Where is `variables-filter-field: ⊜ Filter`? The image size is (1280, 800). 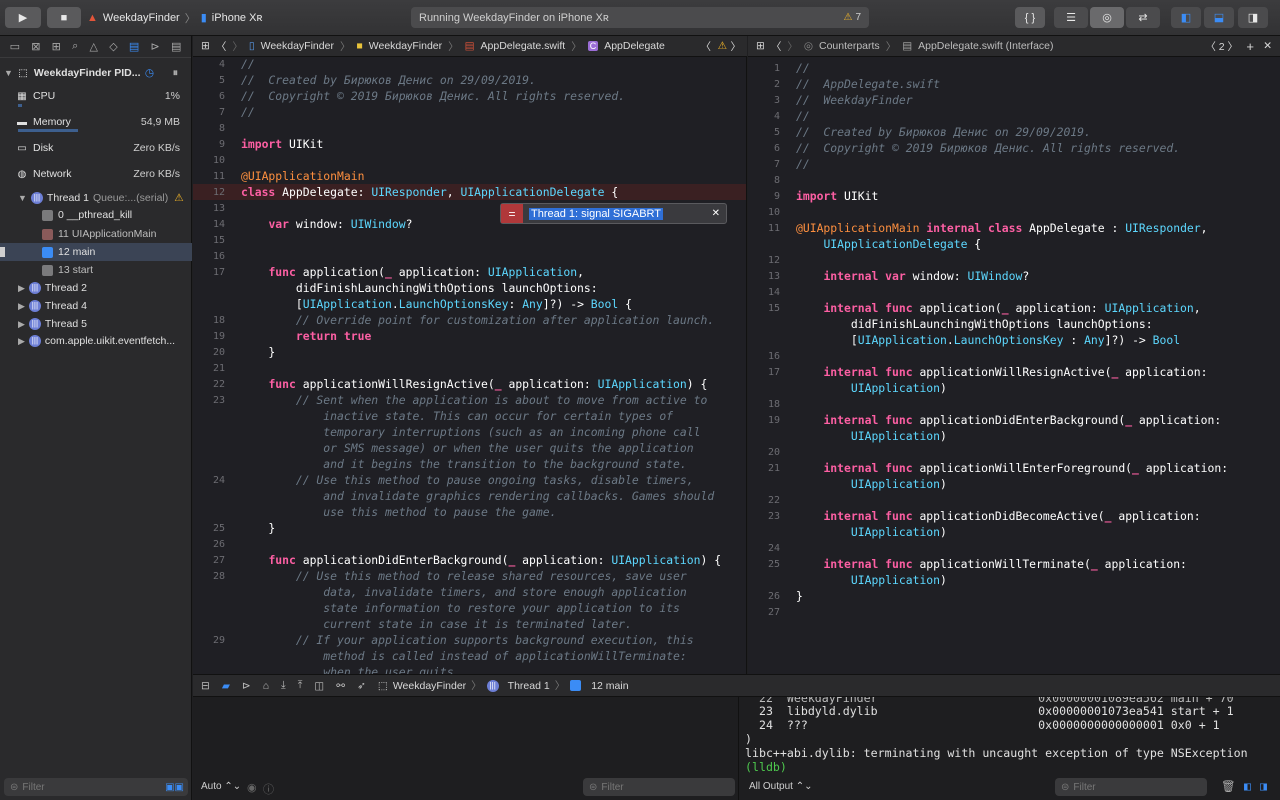
variables-filter-field: ⊜ Filter is located at coordinates (659, 787).